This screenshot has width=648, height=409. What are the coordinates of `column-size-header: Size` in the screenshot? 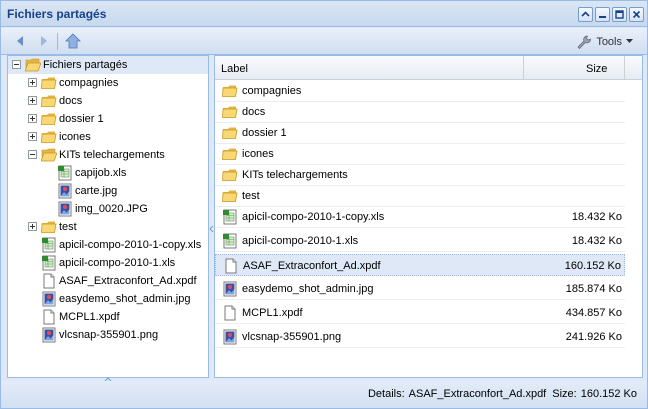 It's located at (596, 69).